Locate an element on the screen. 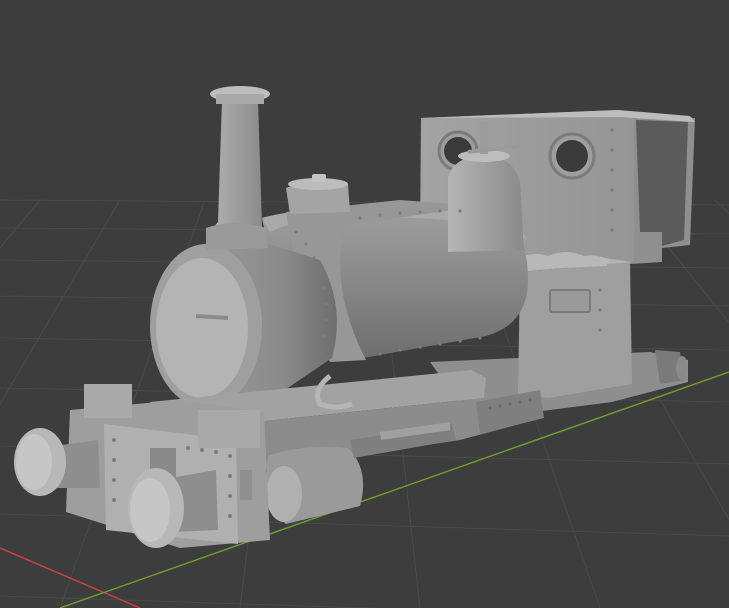  rear-buffer is located at coordinates (682, 368).